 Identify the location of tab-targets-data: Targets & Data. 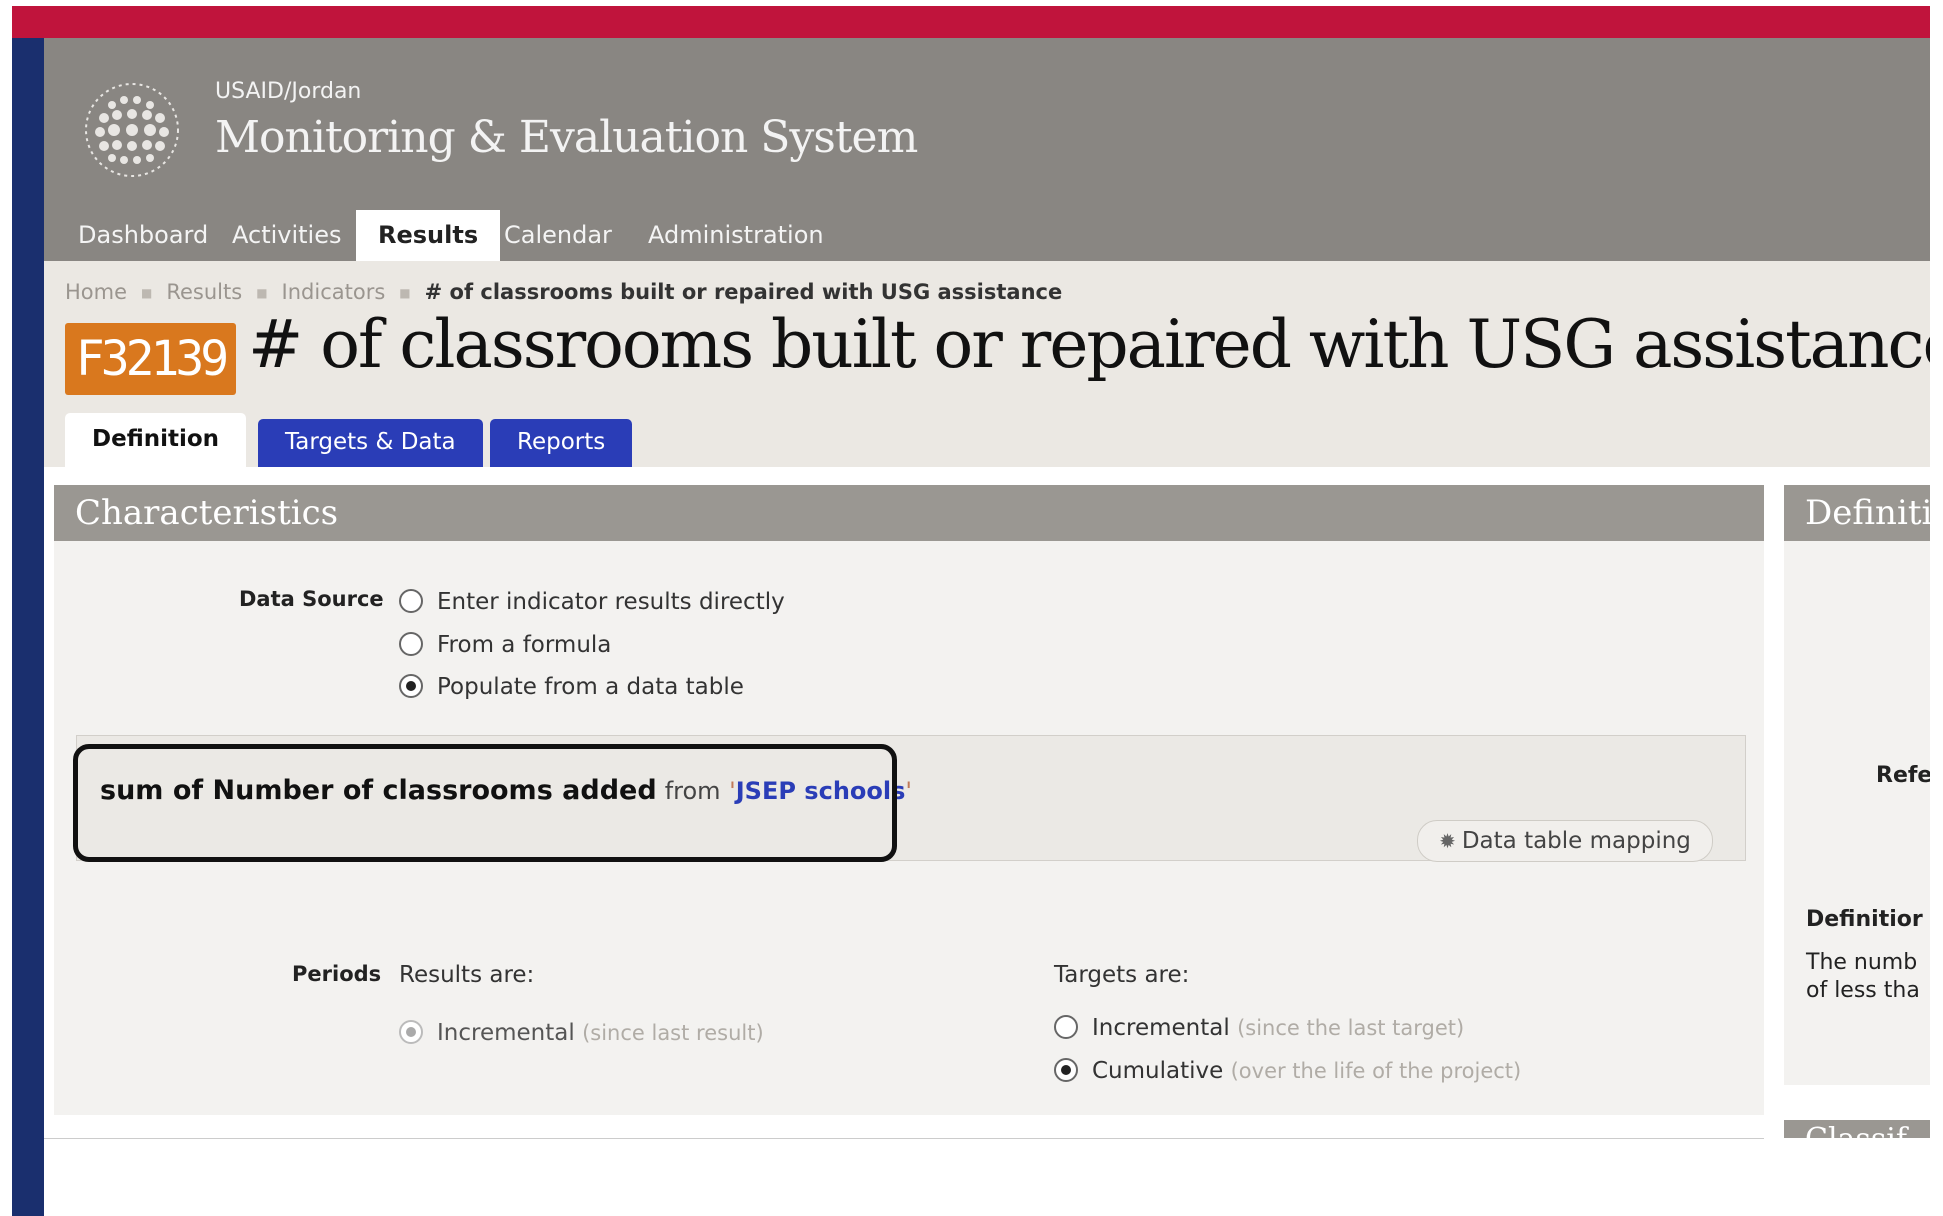
(370, 443).